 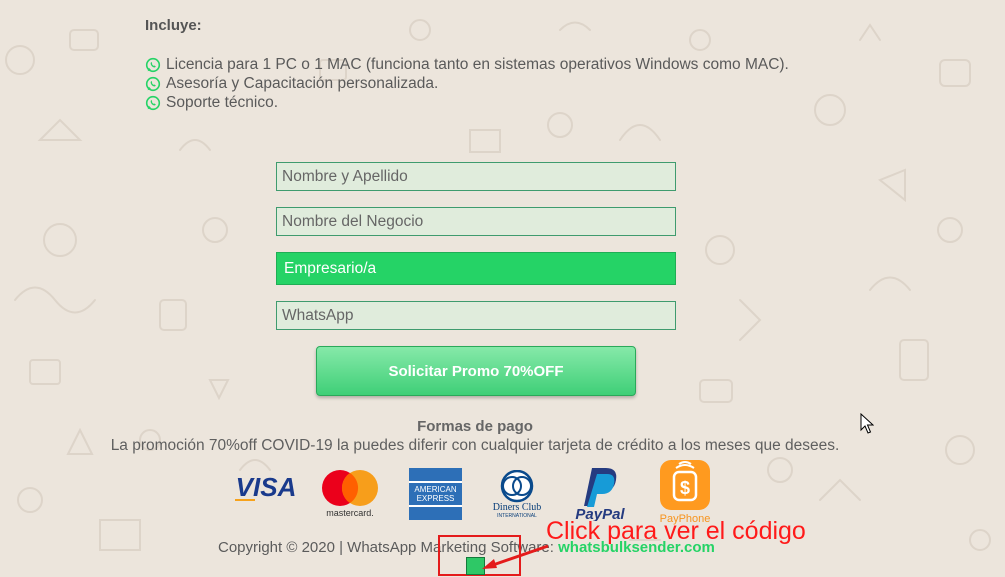 What do you see at coordinates (476, 268) in the screenshot?
I see `business-type-select: Empresario/a` at bounding box center [476, 268].